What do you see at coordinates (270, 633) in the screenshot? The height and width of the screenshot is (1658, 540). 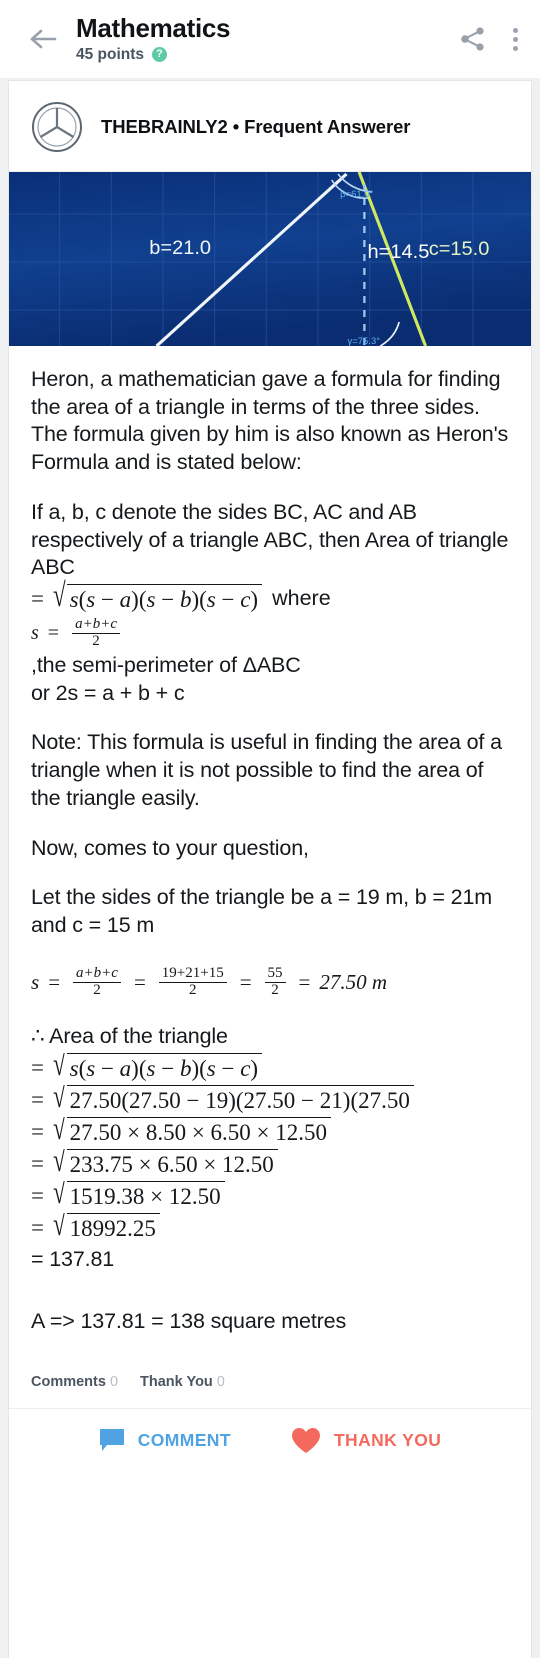 I see `formula-semi-perimeter: s = a+b+c 2` at bounding box center [270, 633].